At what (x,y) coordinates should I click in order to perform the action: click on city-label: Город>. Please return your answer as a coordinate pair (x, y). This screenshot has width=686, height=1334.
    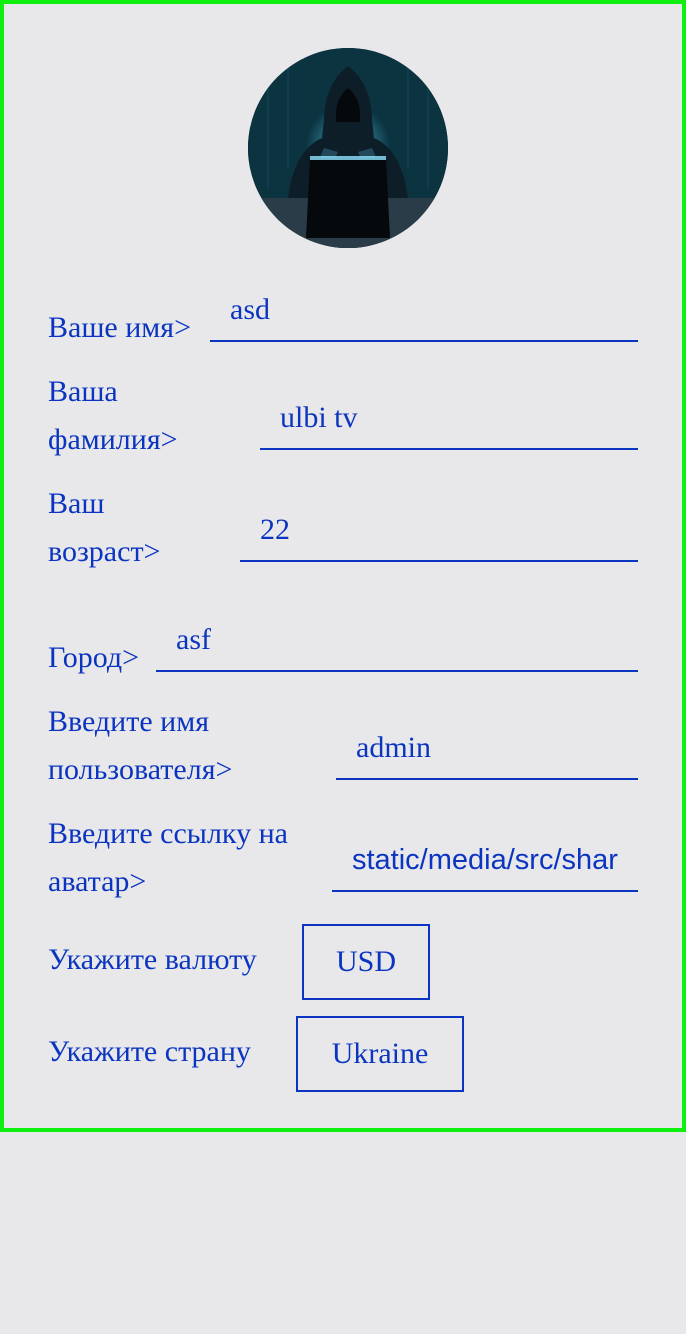
    Looking at the image, I should click on (94, 657).